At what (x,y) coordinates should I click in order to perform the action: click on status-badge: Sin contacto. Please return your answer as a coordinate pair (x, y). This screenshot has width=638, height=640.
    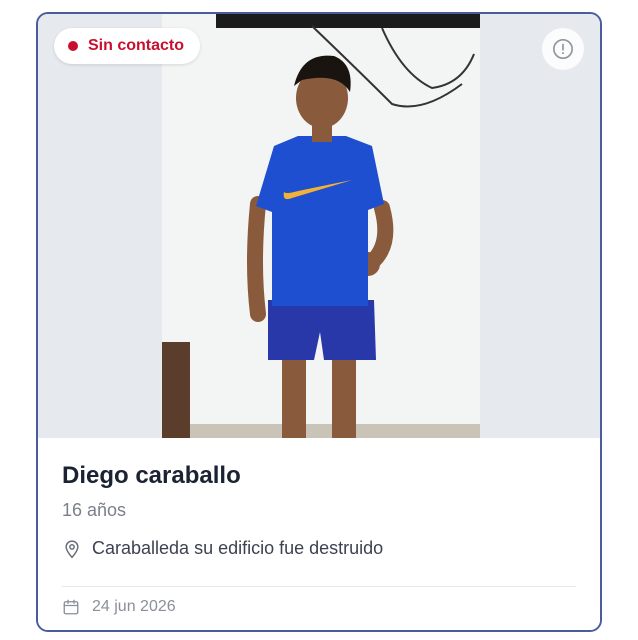
    Looking at the image, I should click on (127, 46).